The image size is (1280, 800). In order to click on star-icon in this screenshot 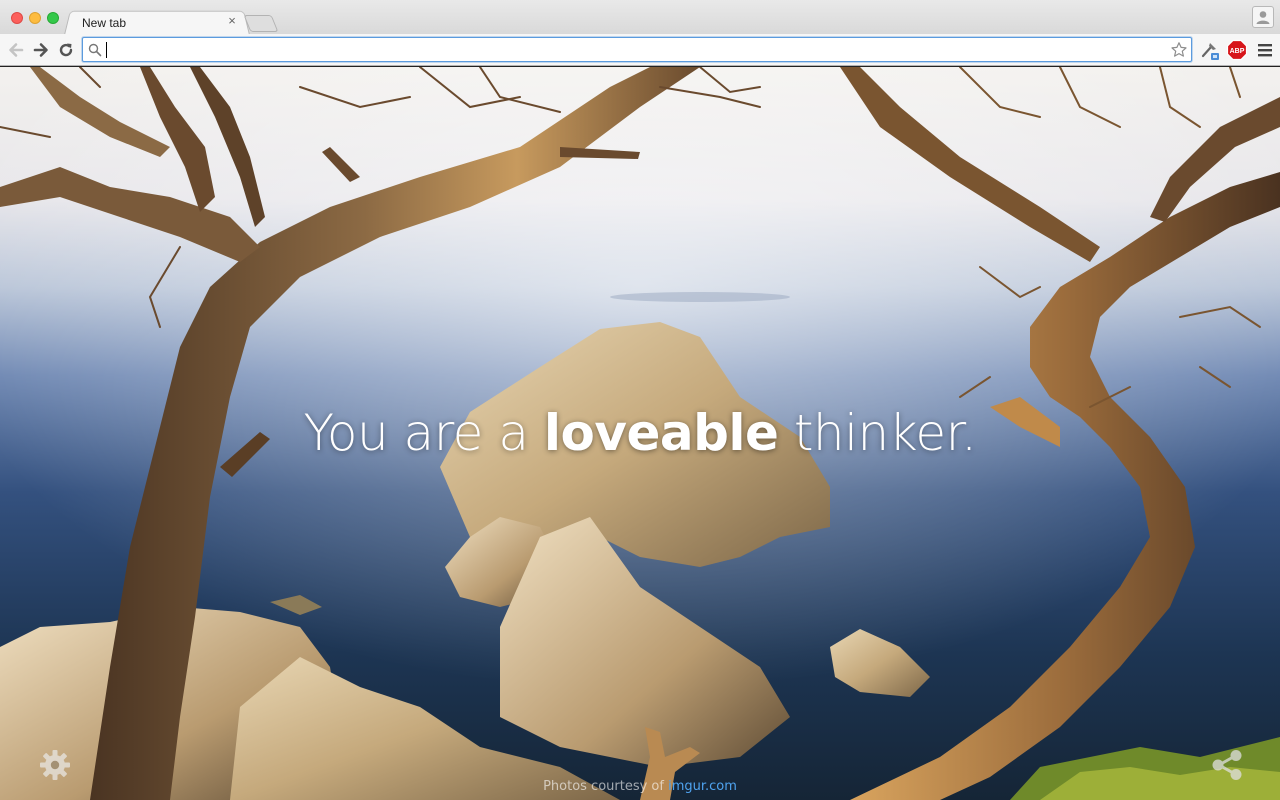, I will do `click(1179, 49)`.